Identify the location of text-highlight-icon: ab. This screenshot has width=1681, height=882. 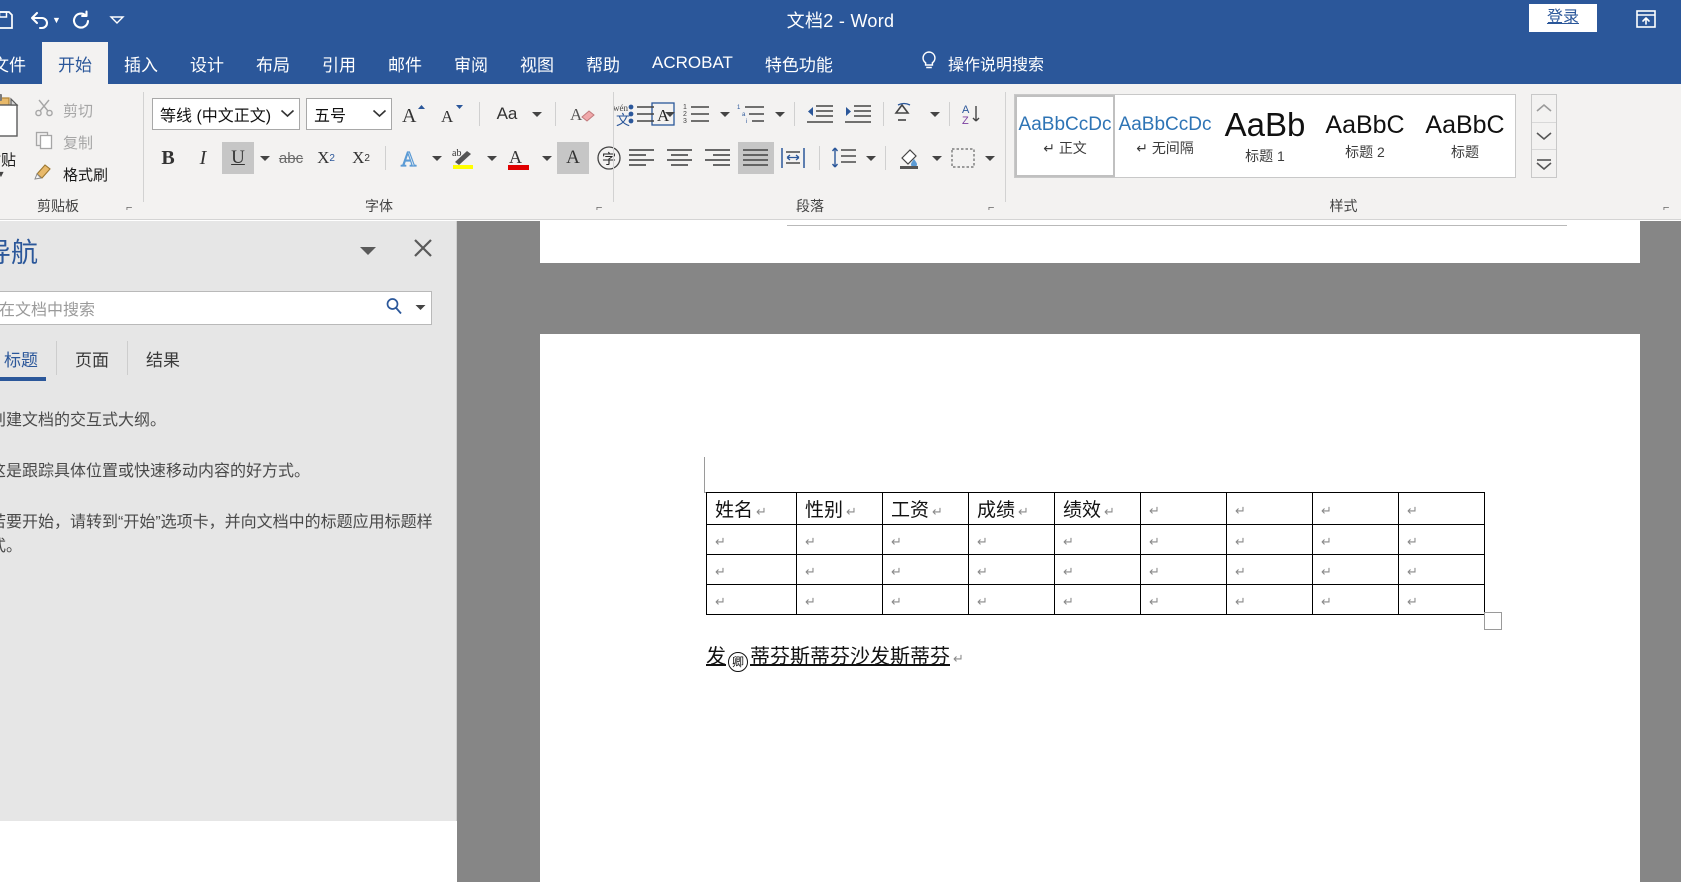
(464, 158).